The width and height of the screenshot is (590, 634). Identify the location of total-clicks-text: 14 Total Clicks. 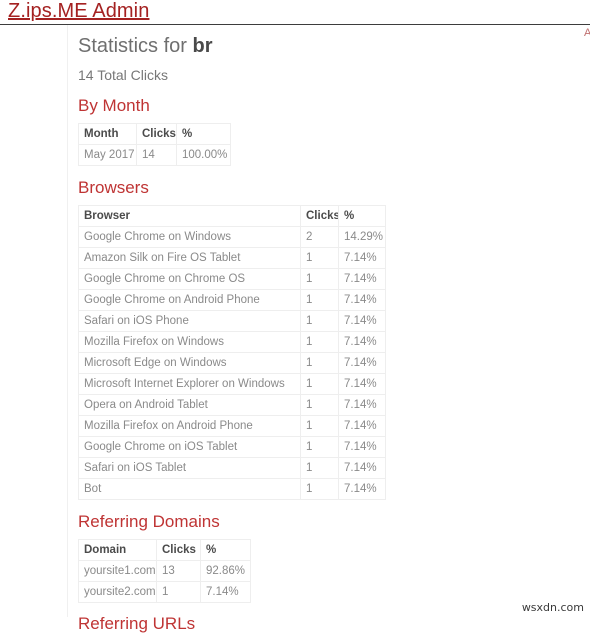
(123, 75).